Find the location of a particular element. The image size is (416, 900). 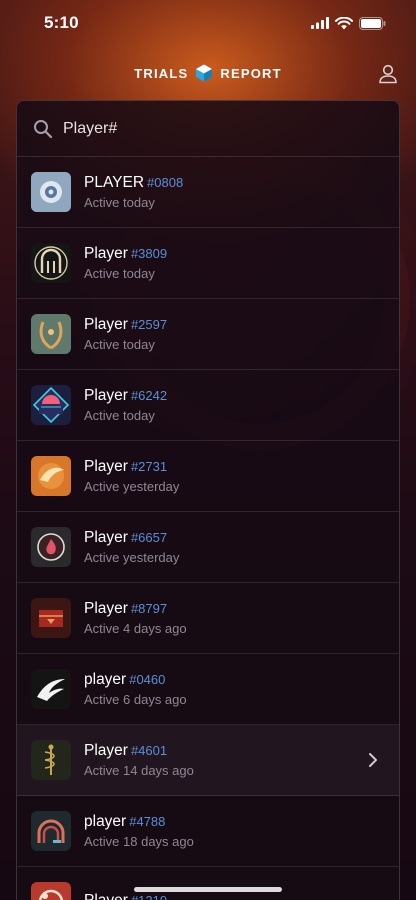

white-wing-emblem-icon is located at coordinates (51, 689).